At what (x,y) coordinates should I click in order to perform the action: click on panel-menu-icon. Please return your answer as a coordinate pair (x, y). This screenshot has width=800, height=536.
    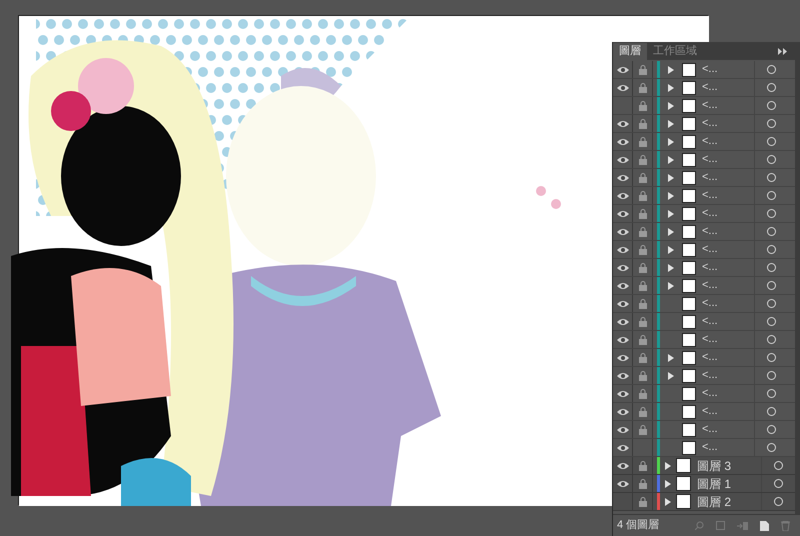
    Looking at the image, I should click on (783, 51).